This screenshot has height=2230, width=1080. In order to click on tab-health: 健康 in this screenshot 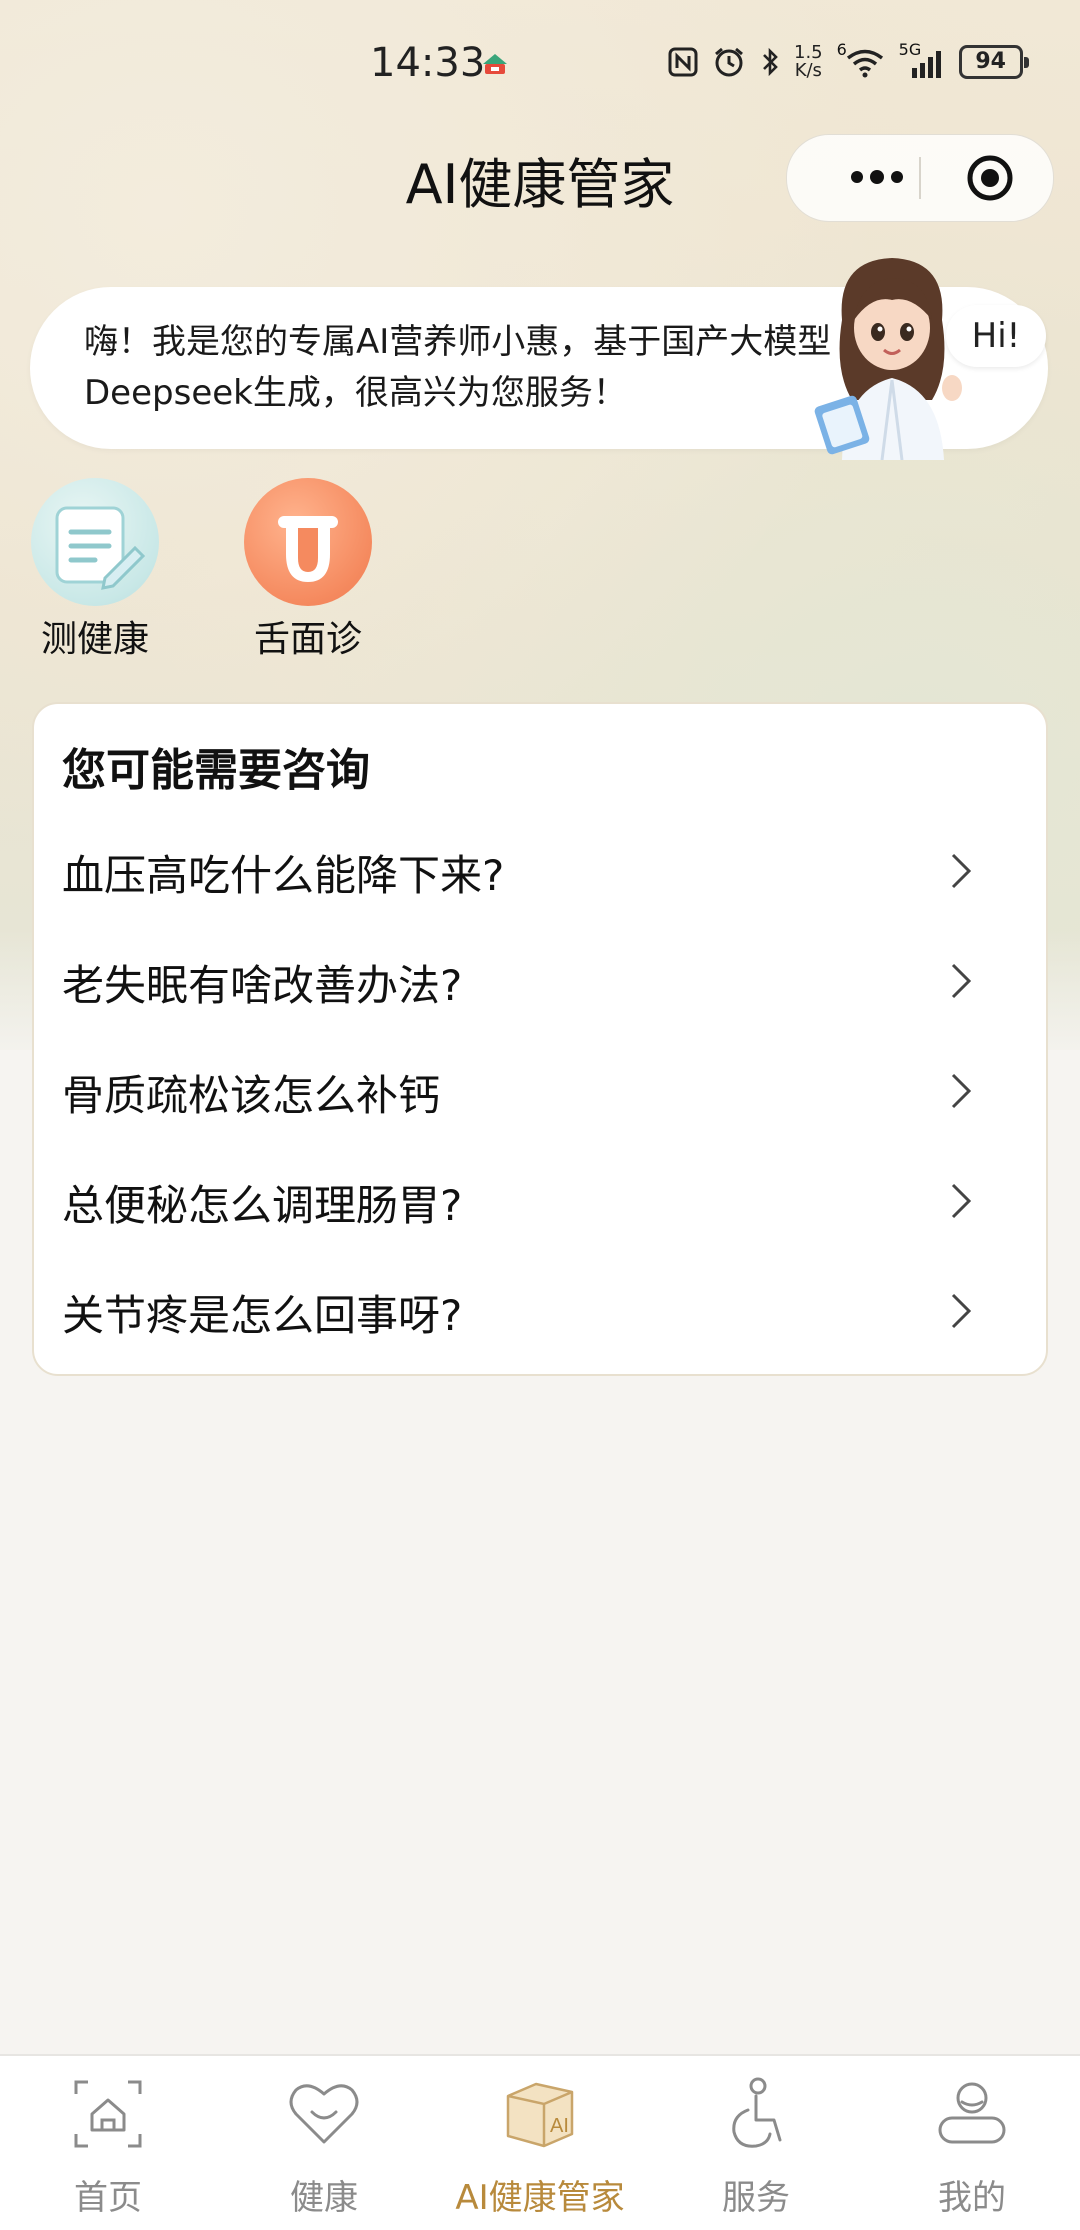, I will do `click(324, 2146)`.